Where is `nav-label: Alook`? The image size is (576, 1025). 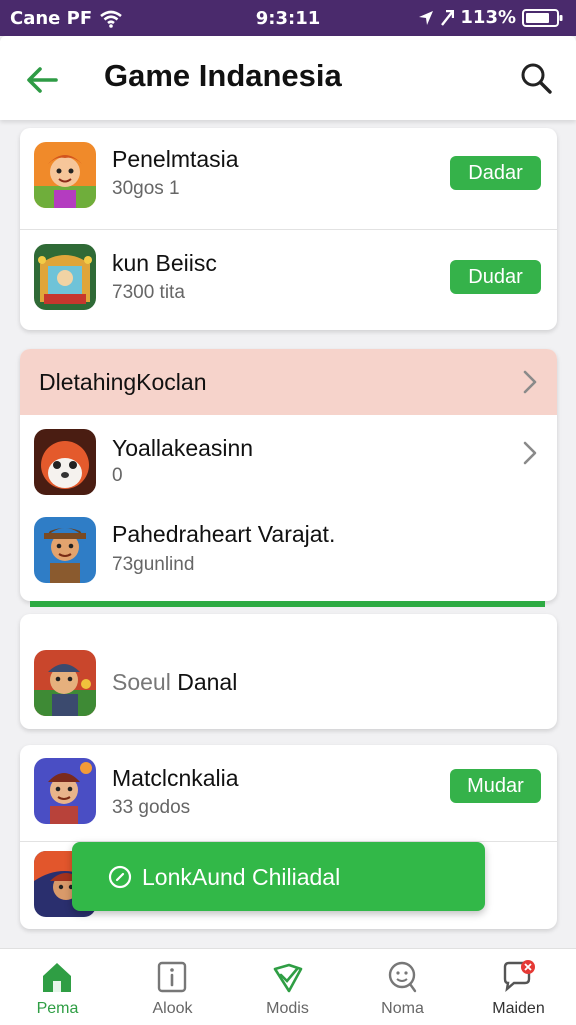 nav-label: Alook is located at coordinates (172, 1008).